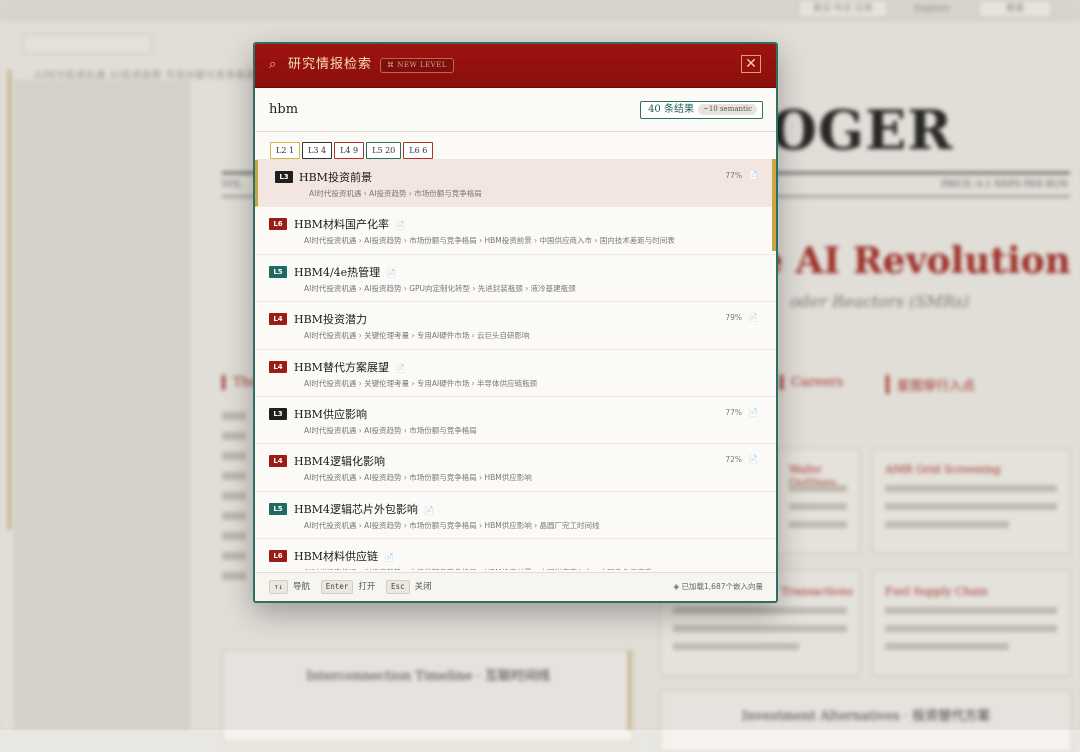  I want to click on result-title: HBM4逻辑芯片外包影响, so click(356, 509).